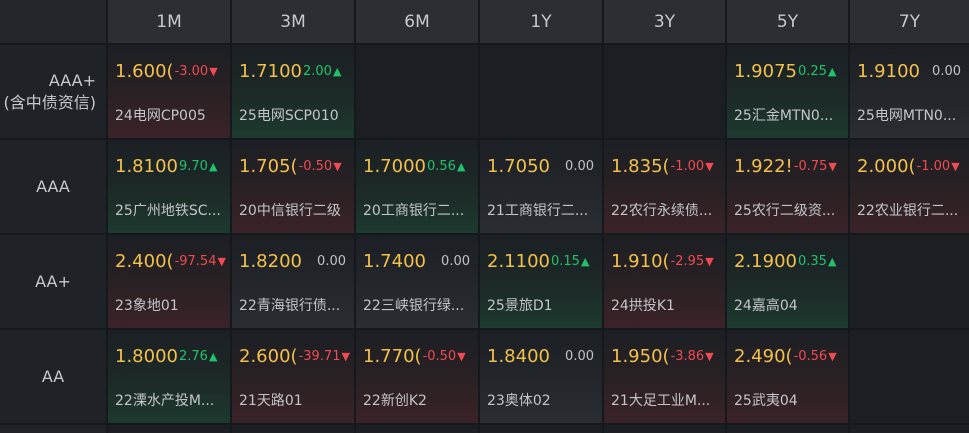 This screenshot has height=433, width=969. What do you see at coordinates (763, 166) in the screenshot?
I see `yield-value: 1.922!` at bounding box center [763, 166].